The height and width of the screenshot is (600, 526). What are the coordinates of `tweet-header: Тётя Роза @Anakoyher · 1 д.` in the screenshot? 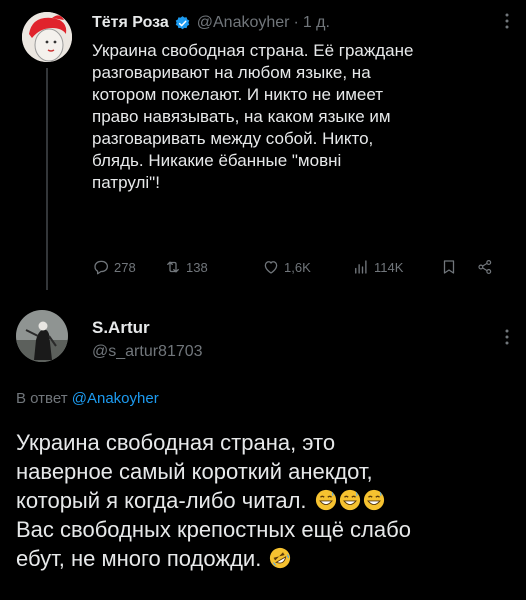 It's located at (299, 23).